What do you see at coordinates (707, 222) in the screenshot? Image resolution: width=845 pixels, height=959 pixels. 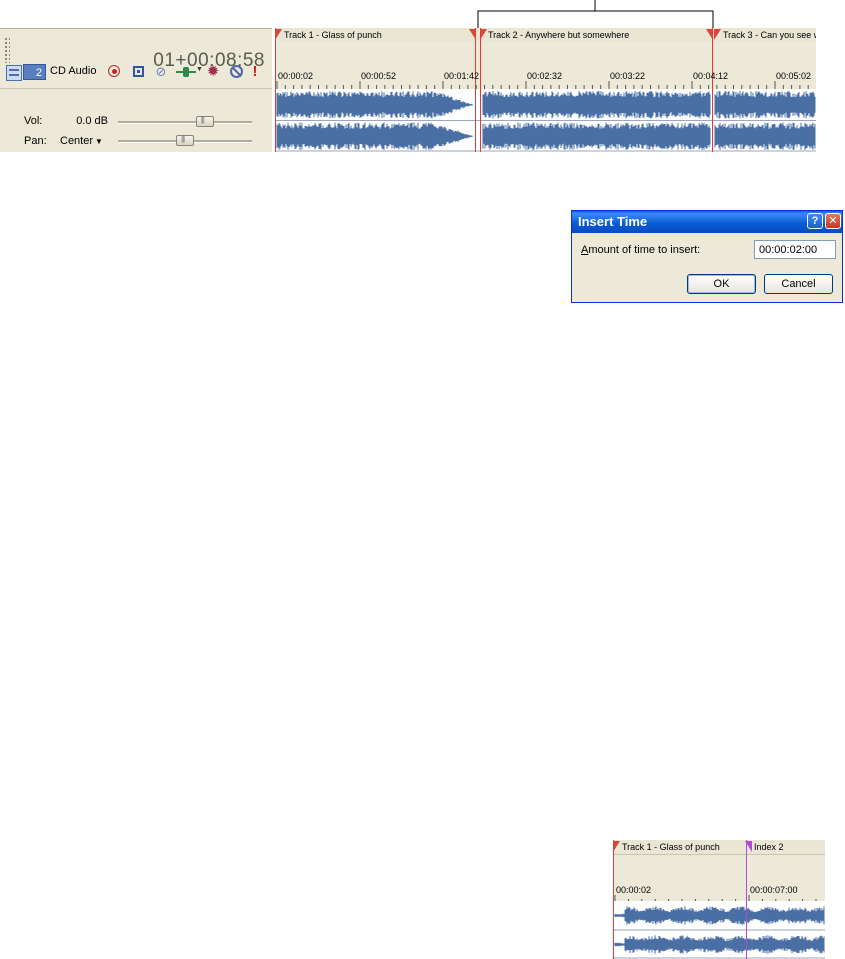 I see `dialog-titlebar: Insert Time ? ✕` at bounding box center [707, 222].